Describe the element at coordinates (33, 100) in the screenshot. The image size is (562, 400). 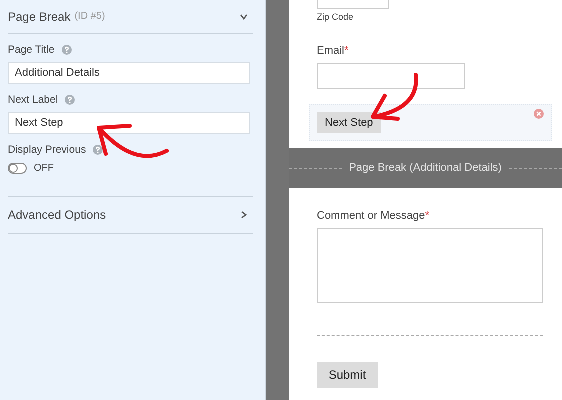
I see `field-label: Next Label` at that location.